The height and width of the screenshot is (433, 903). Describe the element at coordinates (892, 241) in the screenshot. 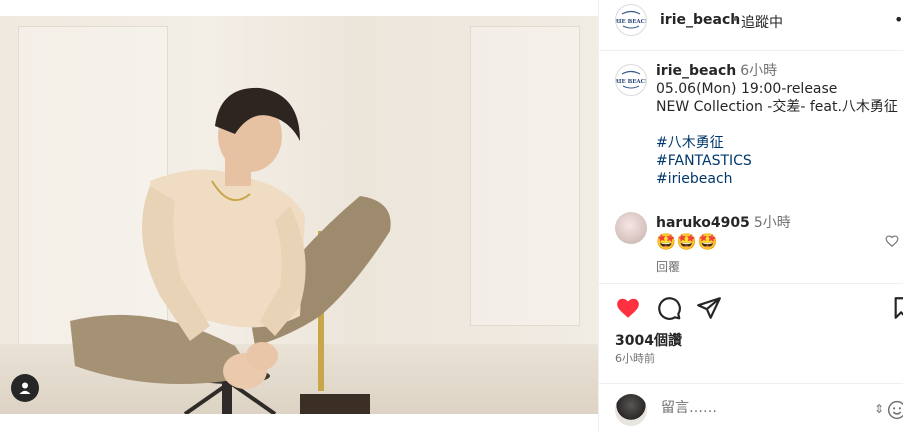

I see `comment-like-icon` at that location.